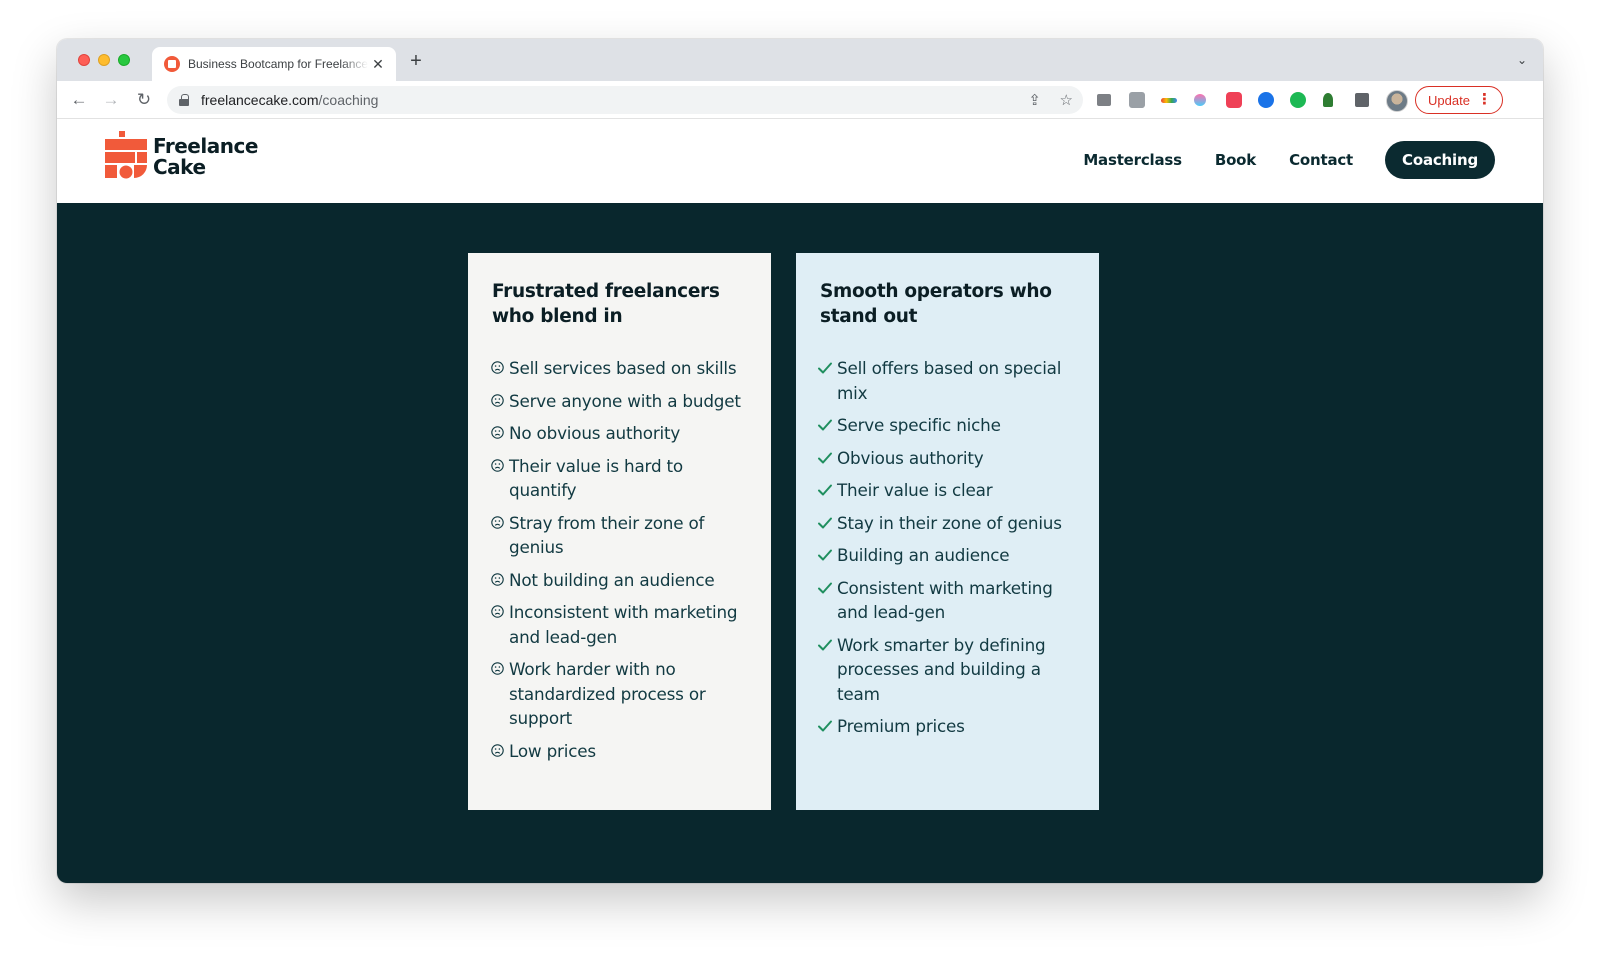 The image size is (1600, 959). I want to click on extensions-puzzle-icon, so click(1362, 100).